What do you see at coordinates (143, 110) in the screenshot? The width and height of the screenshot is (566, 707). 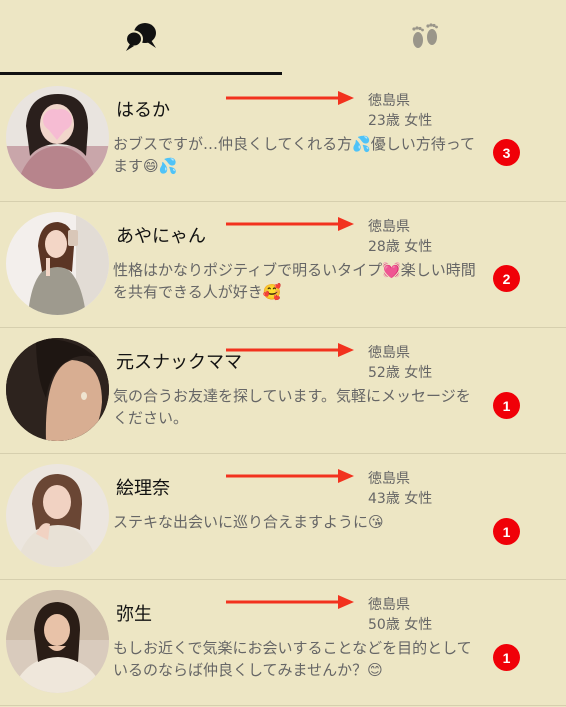 I see `user-name: はるか` at bounding box center [143, 110].